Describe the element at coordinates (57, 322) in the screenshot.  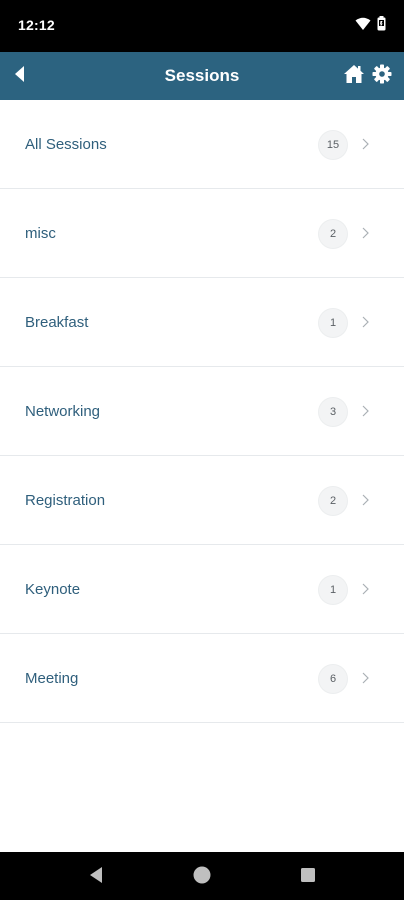
I see `session-label: Breakfast` at that location.